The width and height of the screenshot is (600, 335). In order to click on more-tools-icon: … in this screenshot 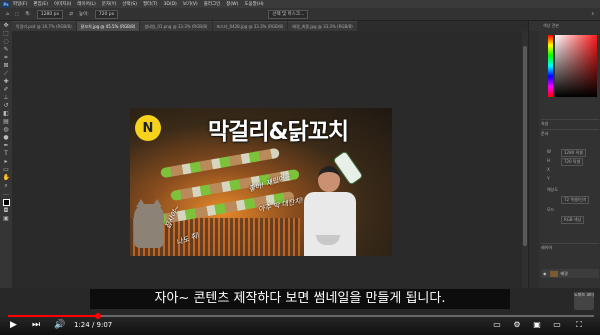, I will do `click(6, 194)`.